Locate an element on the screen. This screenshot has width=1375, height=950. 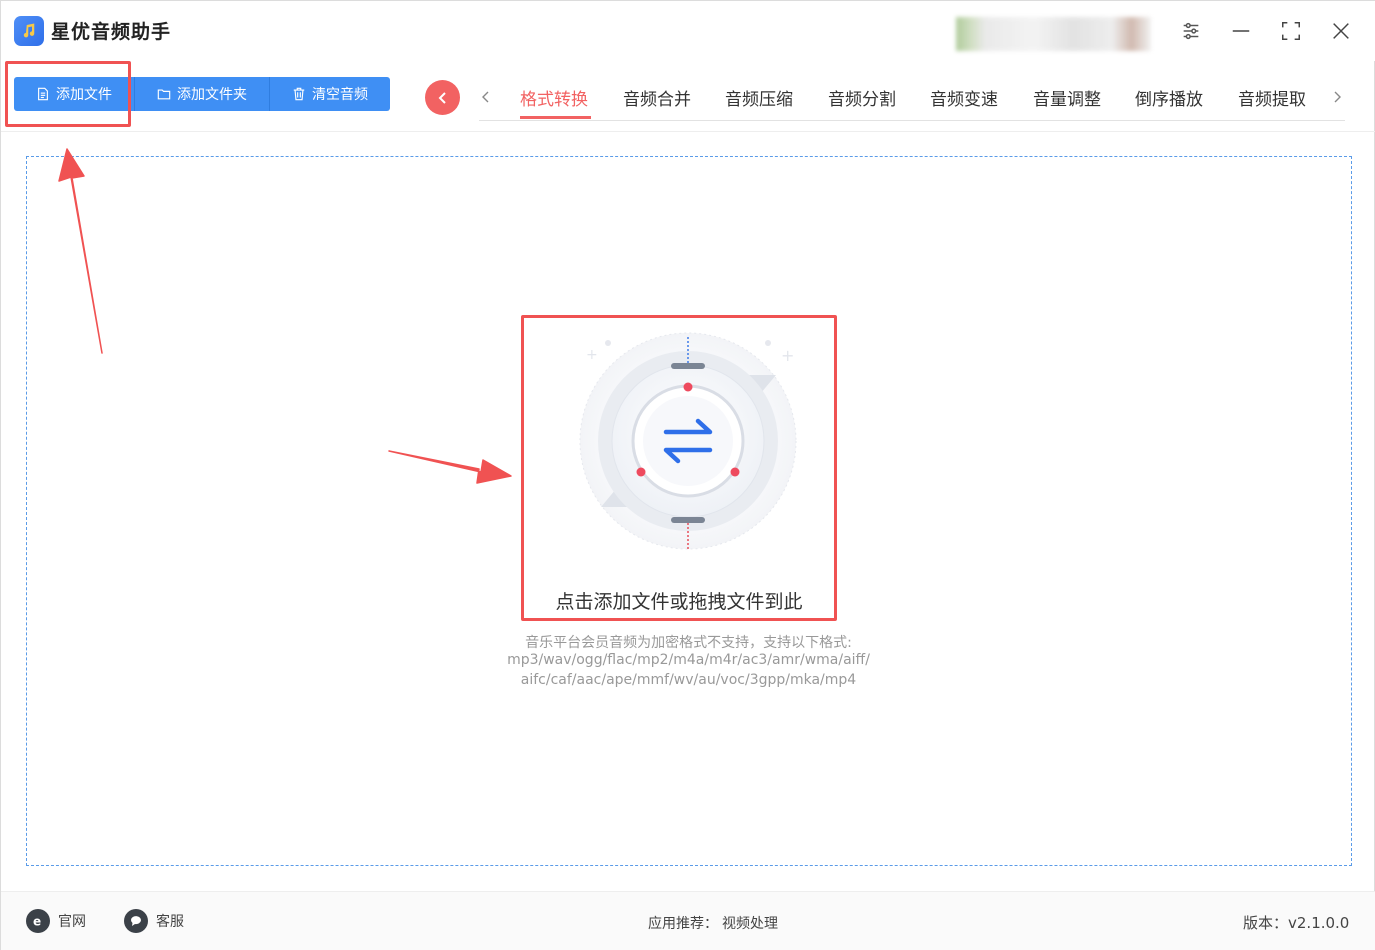
tab-reverse-play: 倒序播放 is located at coordinates (1169, 97).